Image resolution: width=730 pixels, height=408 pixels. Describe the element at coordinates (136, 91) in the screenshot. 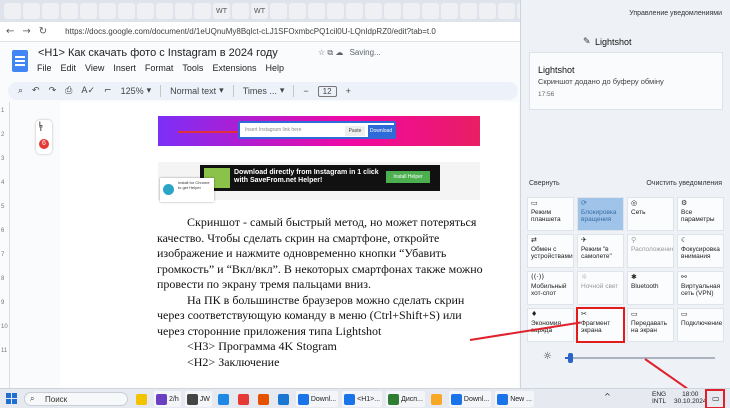

I see `zoom-select: 125% ▾` at that location.